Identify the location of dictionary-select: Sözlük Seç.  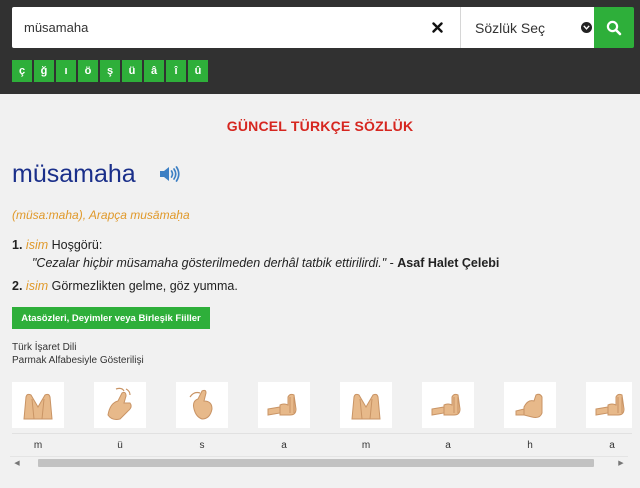
(531, 27).